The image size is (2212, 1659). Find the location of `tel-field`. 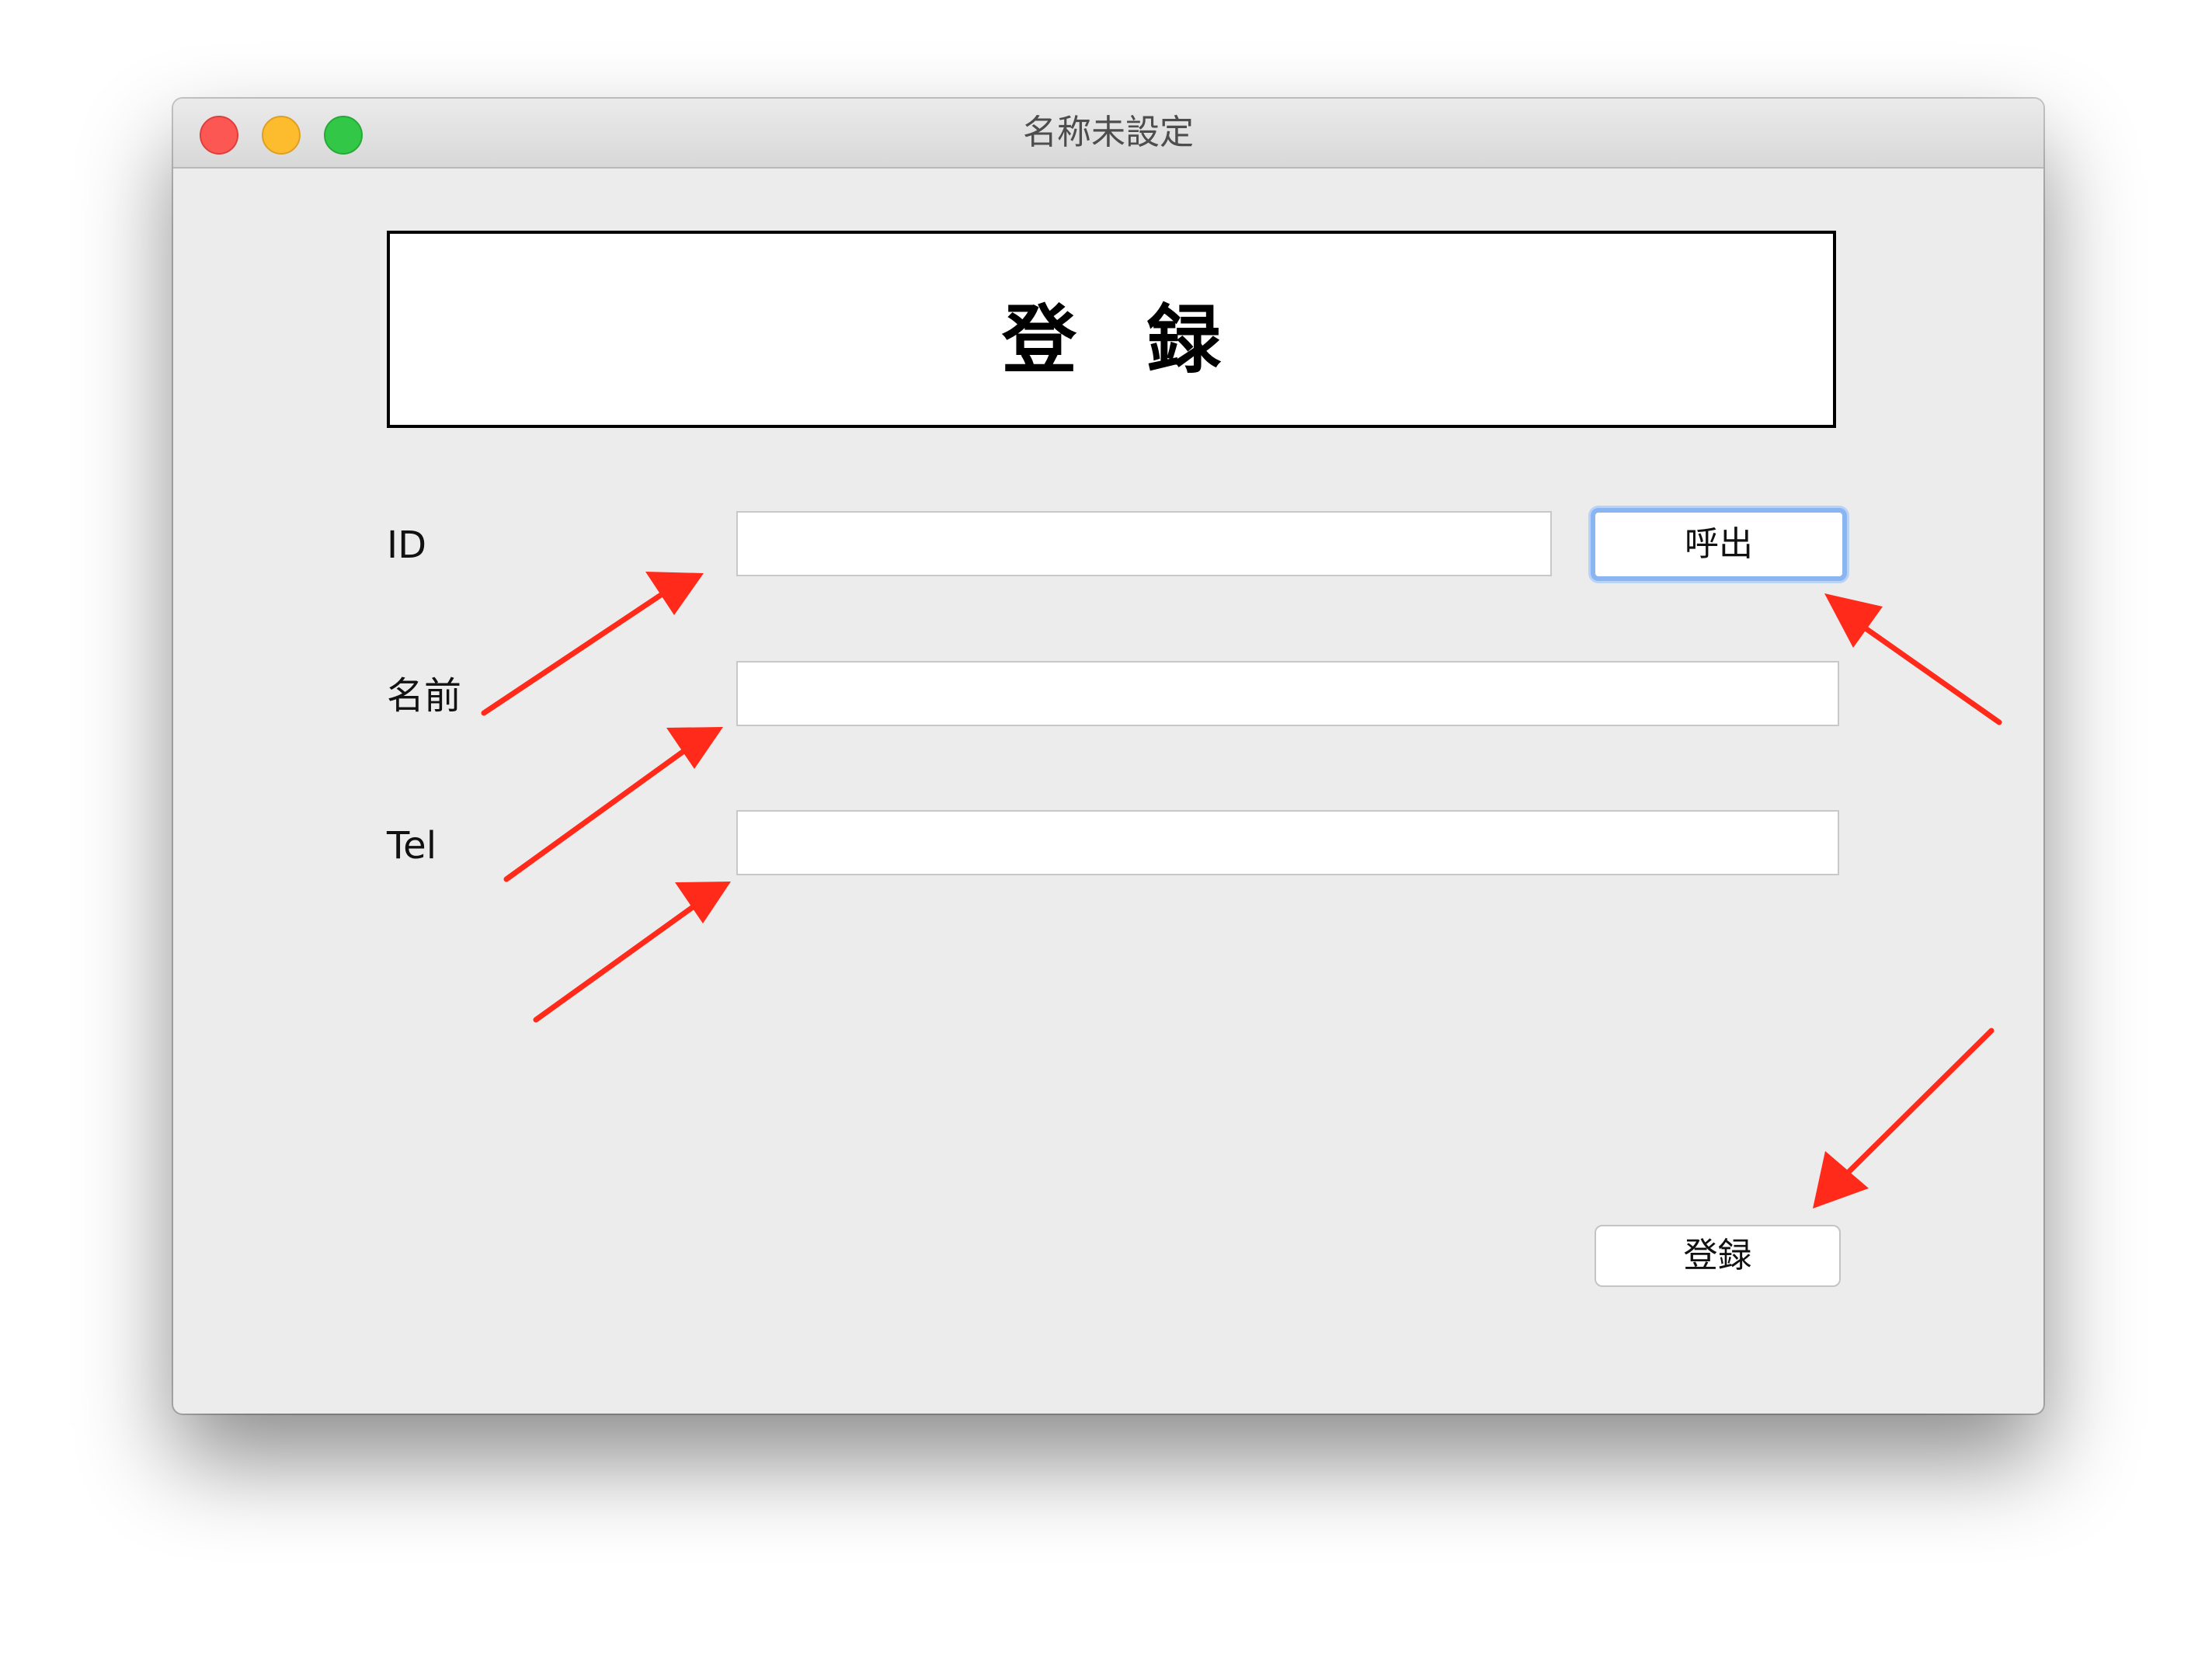

tel-field is located at coordinates (1287, 843).